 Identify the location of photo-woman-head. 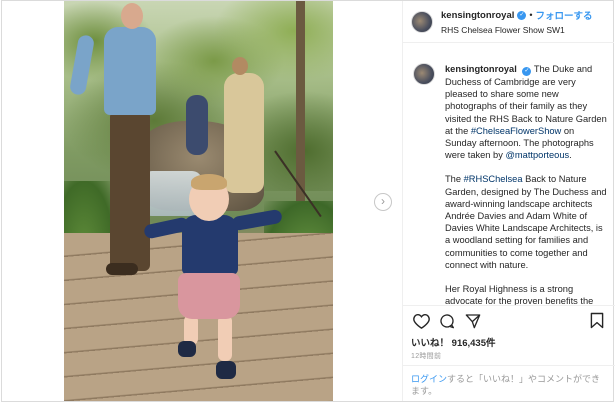
(240, 66).